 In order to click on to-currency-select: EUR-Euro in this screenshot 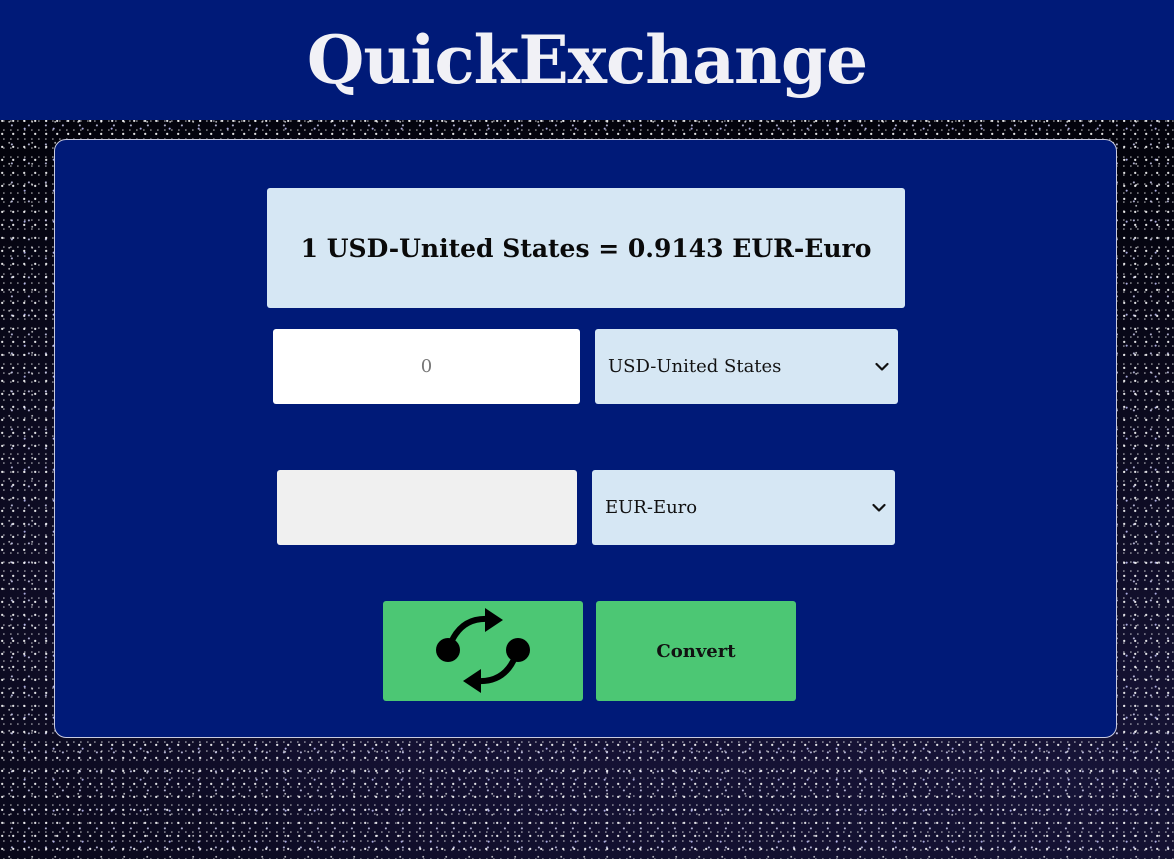, I will do `click(743, 507)`.